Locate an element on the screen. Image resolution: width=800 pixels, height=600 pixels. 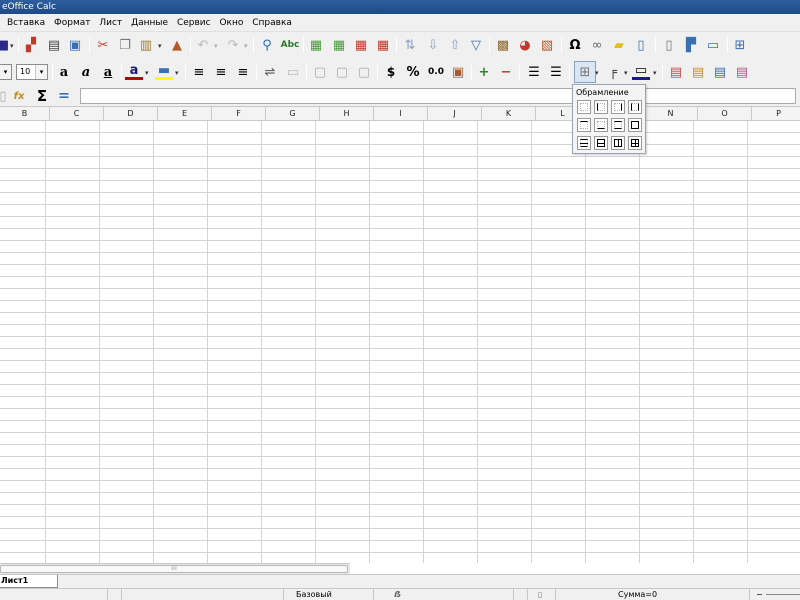
page-style: Базовый is located at coordinates (329, 594).